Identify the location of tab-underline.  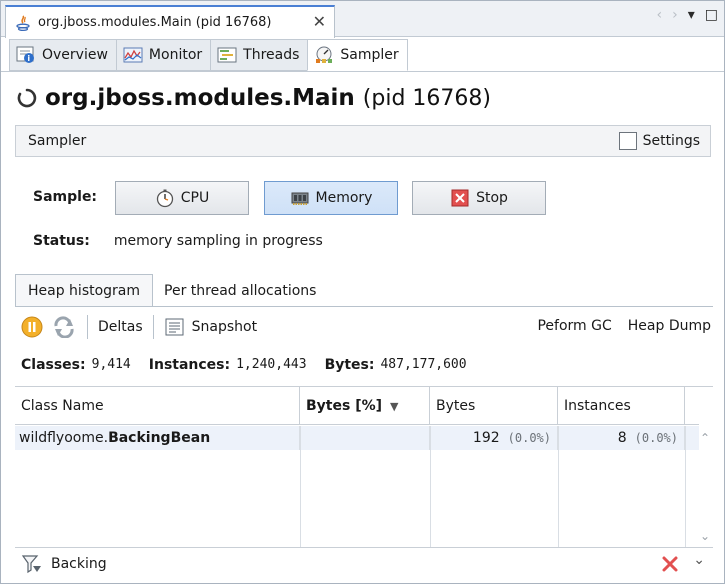
(433, 306).